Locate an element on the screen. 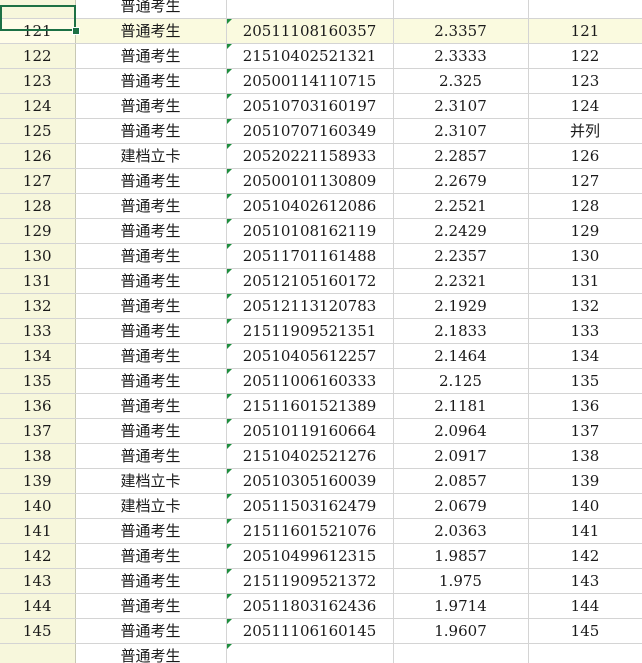  cell-score: 1.9857 is located at coordinates (461, 556).